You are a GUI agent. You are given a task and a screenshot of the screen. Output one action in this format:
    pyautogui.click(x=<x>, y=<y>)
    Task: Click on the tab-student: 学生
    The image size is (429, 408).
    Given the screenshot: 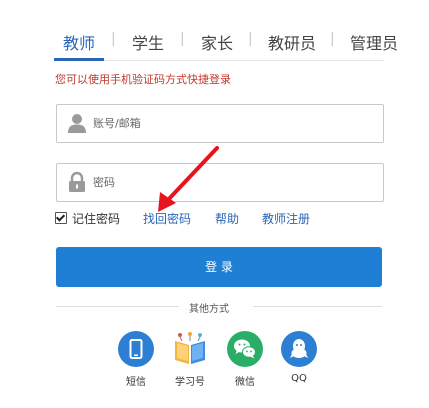 What is the action you would take?
    pyautogui.click(x=148, y=42)
    